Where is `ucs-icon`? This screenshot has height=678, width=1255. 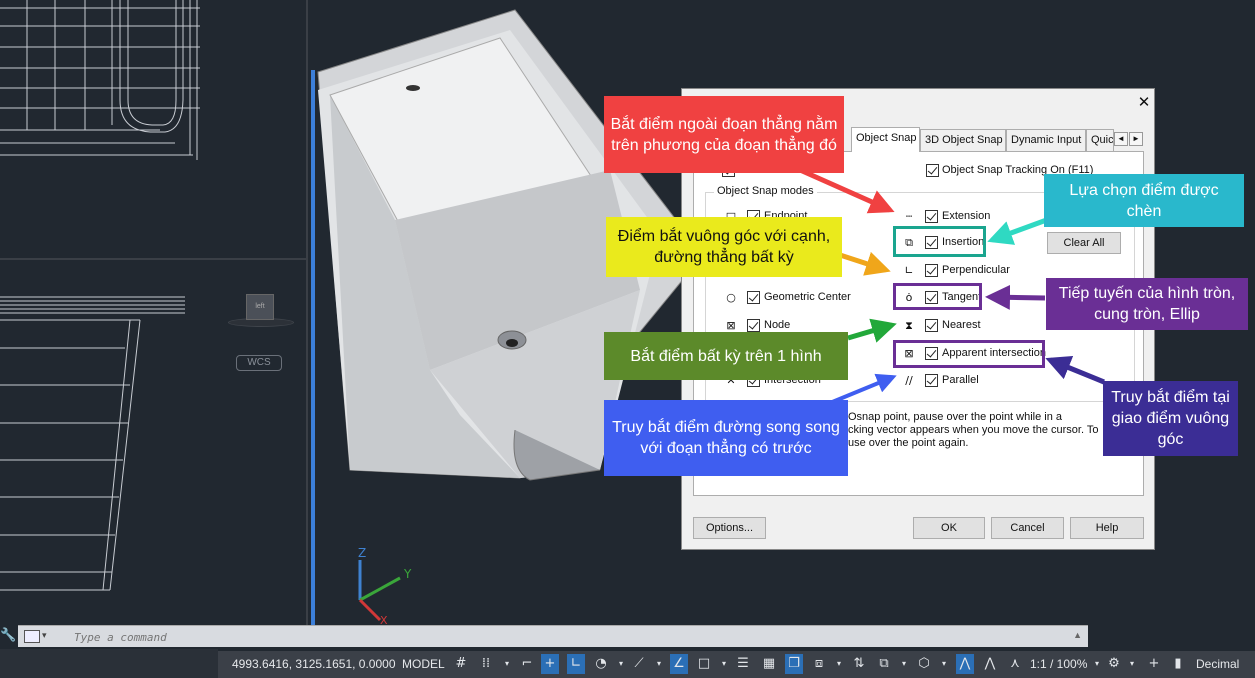 ucs-icon is located at coordinates (379, 591).